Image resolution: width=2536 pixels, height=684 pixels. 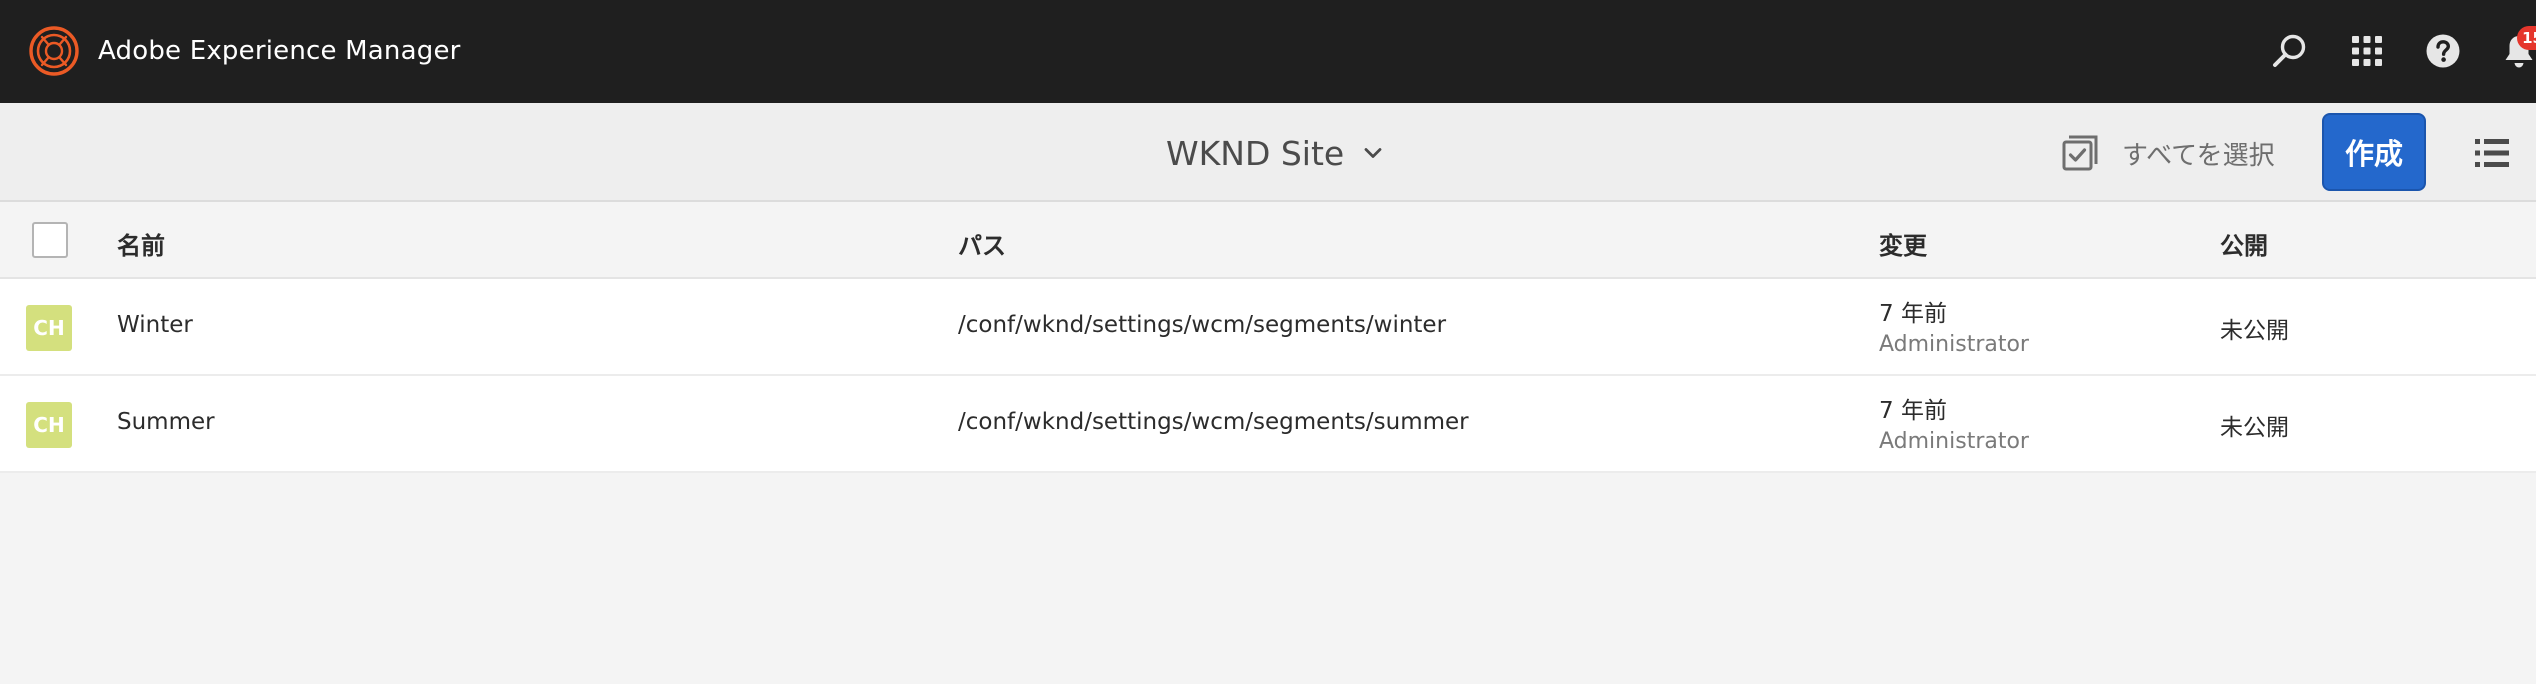 What do you see at coordinates (1373, 153) in the screenshot?
I see `chevron-down-icon` at bounding box center [1373, 153].